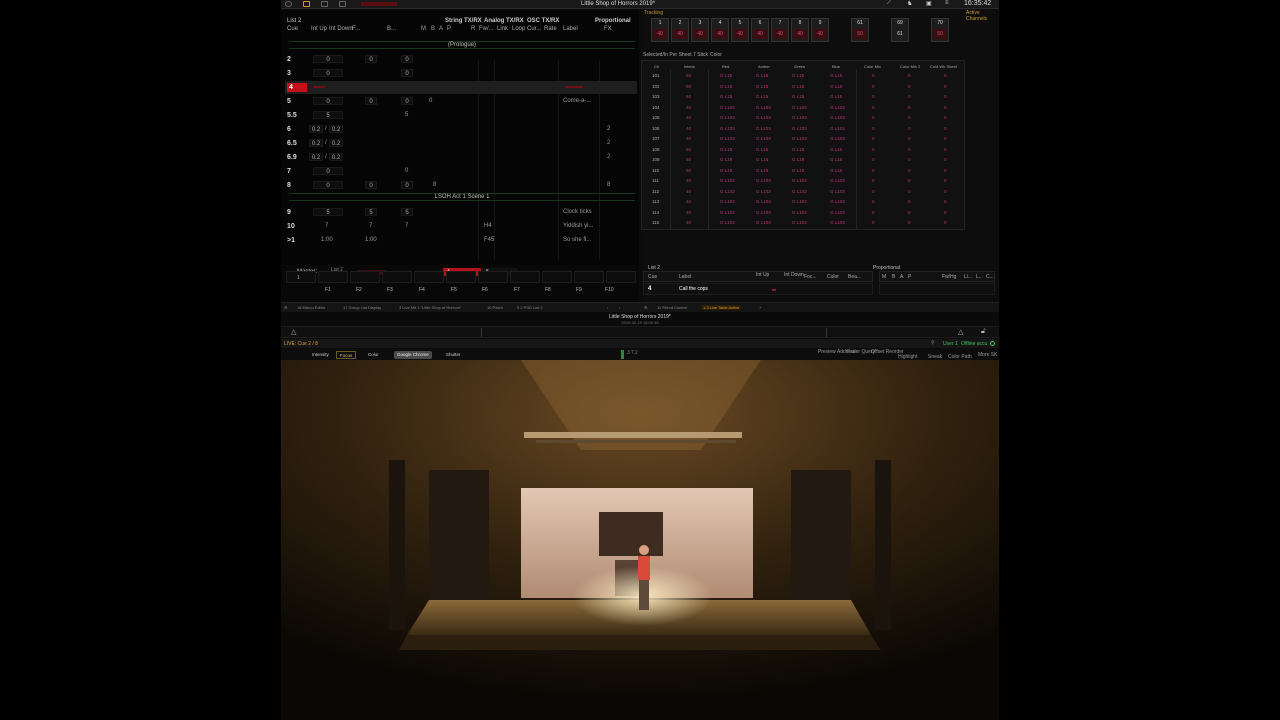 The width and height of the screenshot is (1280, 720). I want to click on grid-channel-id: 112, so click(655, 191).